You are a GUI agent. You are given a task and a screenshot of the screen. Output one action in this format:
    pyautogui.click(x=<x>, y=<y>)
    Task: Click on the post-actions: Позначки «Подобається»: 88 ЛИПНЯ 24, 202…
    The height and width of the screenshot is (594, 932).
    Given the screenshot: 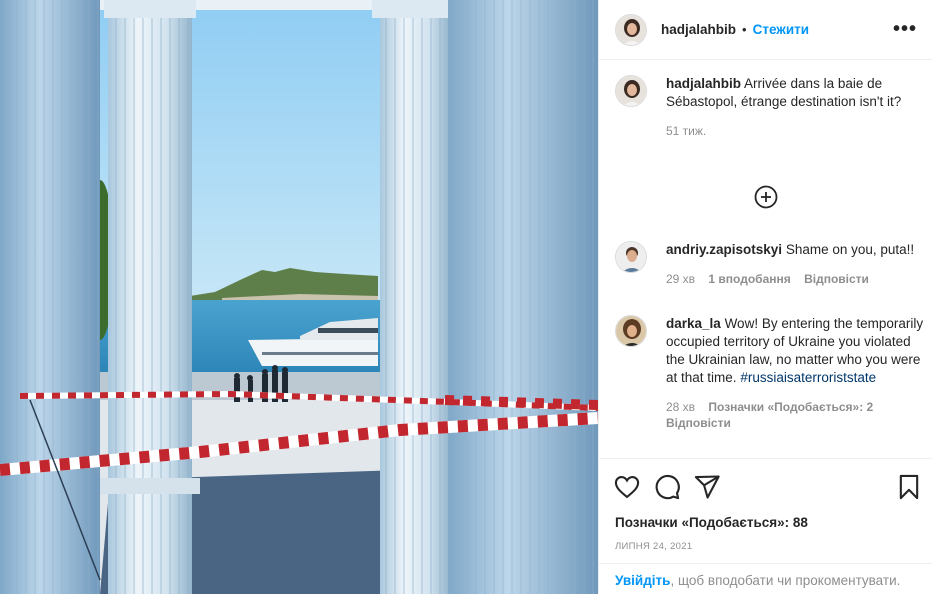 What is the action you would take?
    pyautogui.click(x=765, y=526)
    